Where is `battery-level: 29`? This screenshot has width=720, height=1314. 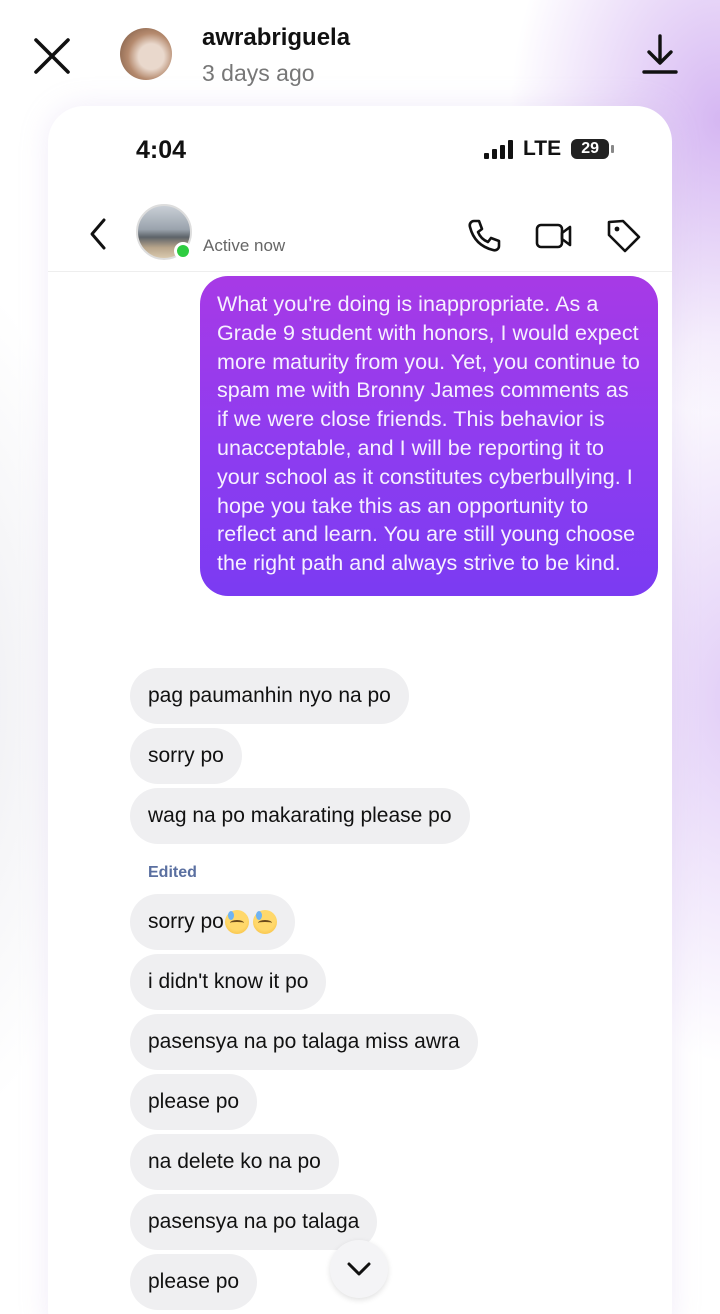 battery-level: 29 is located at coordinates (590, 148).